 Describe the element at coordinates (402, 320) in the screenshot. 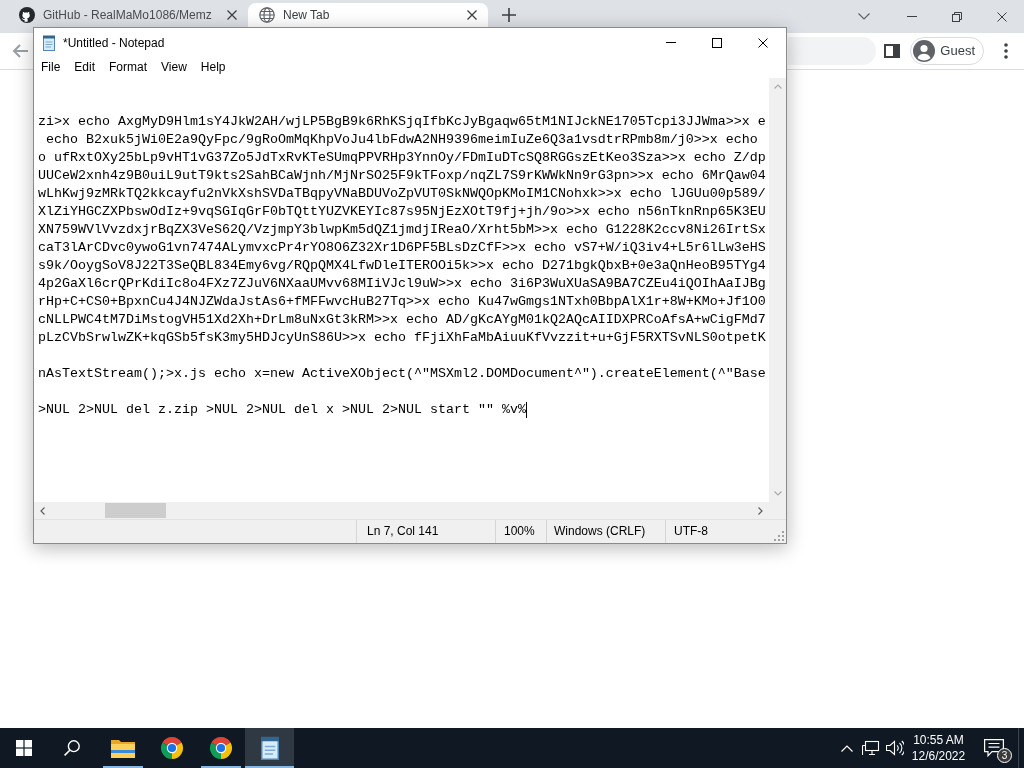

I see `text-line: cNLLPWC4tM7DiMstogVH51Xd2Xh+DrLm8uNxGt3kRM>>x echo AD/gKcAYgM01kQ2AQcAIIDXPRCoAfsA+wCigFMd7` at that location.